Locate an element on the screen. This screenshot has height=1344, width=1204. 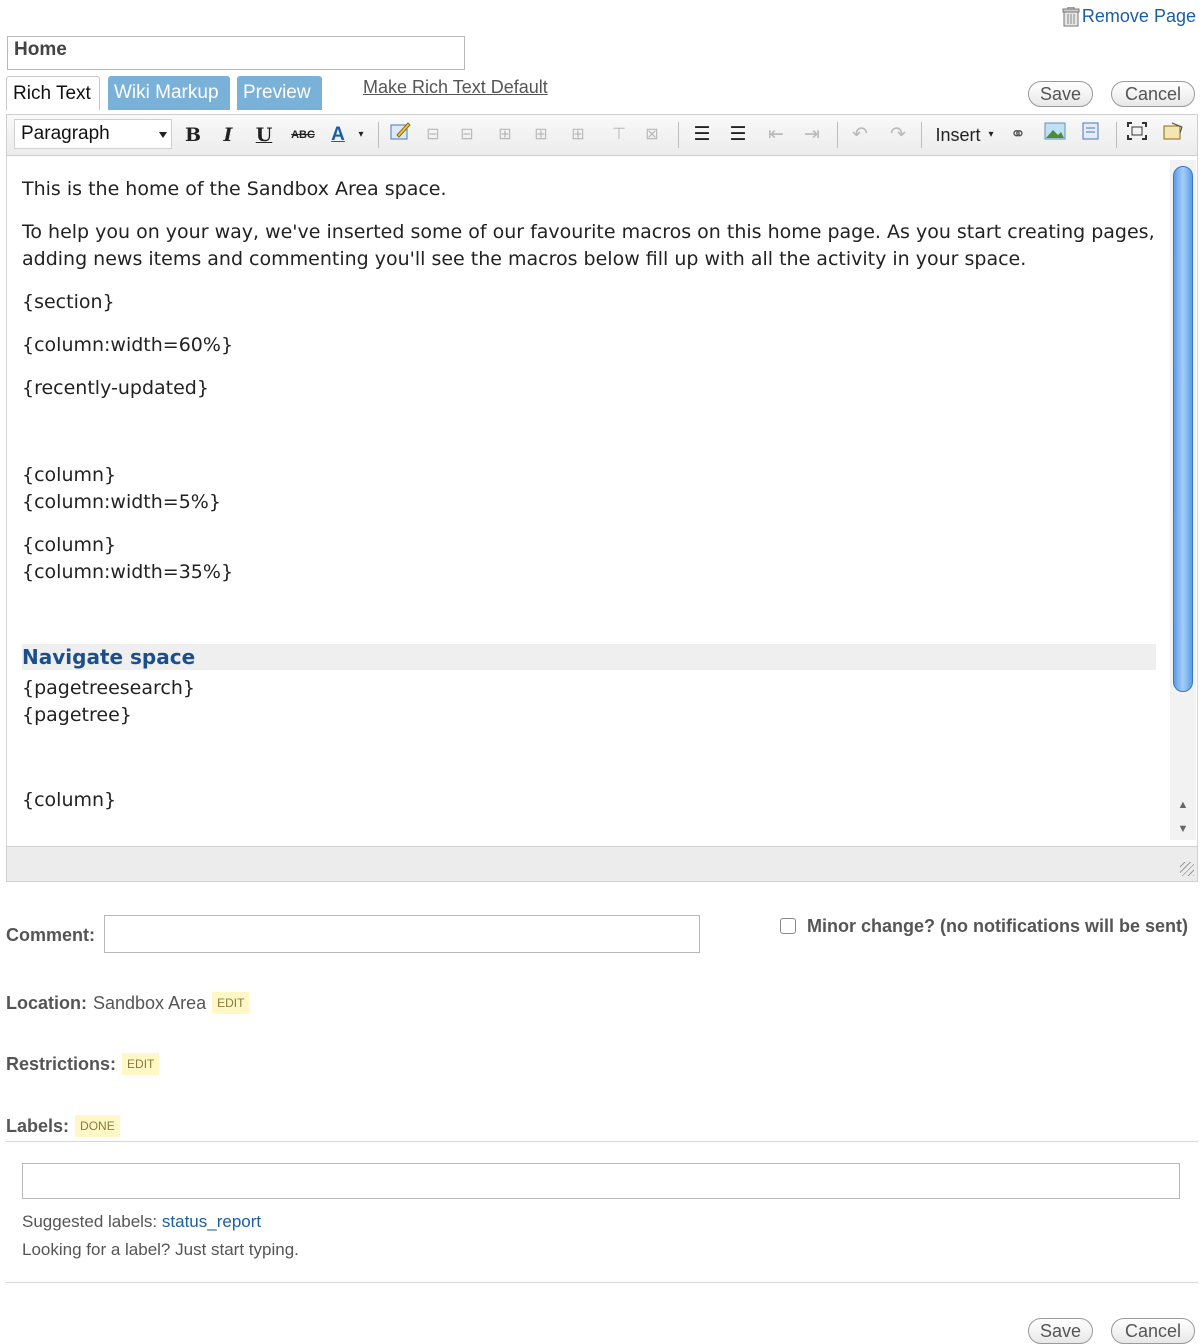
macro-column-5: {column:width=5%} is located at coordinates (121, 502).